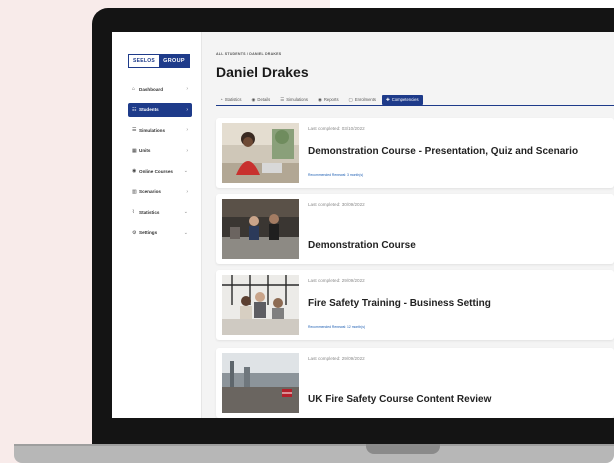 Image resolution: width=614 pixels, height=463 pixels. I want to click on sidebar-item-scenarios: ▥ Scenarios ›, so click(160, 192).